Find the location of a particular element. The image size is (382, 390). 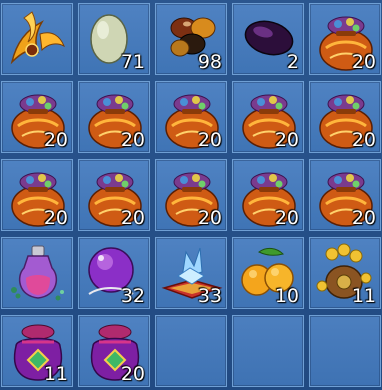

coin-pouch-icon is located at coordinates (344, 271).